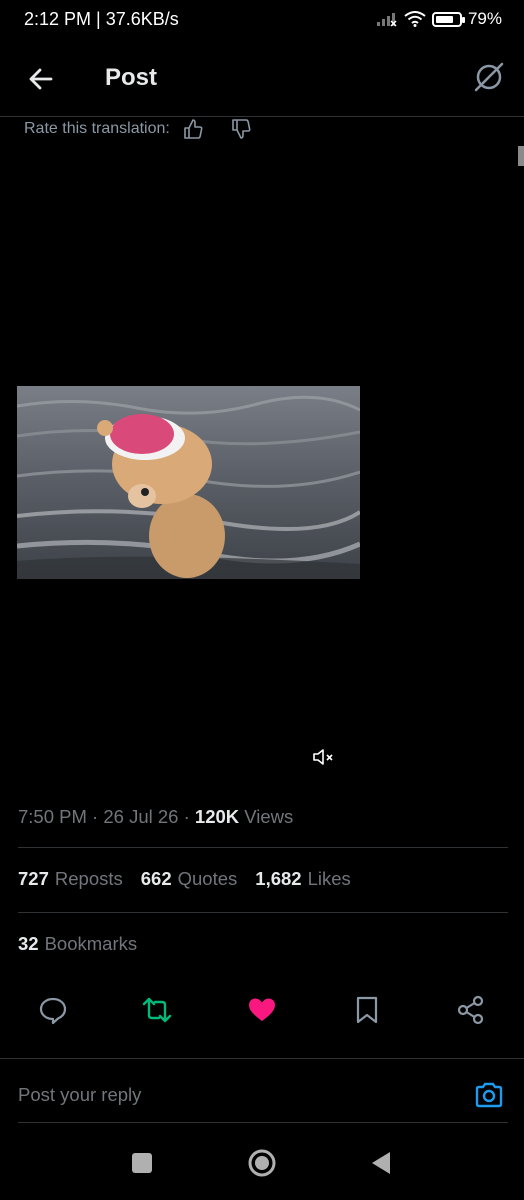 The width and height of the screenshot is (524, 1200). Describe the element at coordinates (193, 129) in the screenshot. I see `thumbs-up-icon` at that location.